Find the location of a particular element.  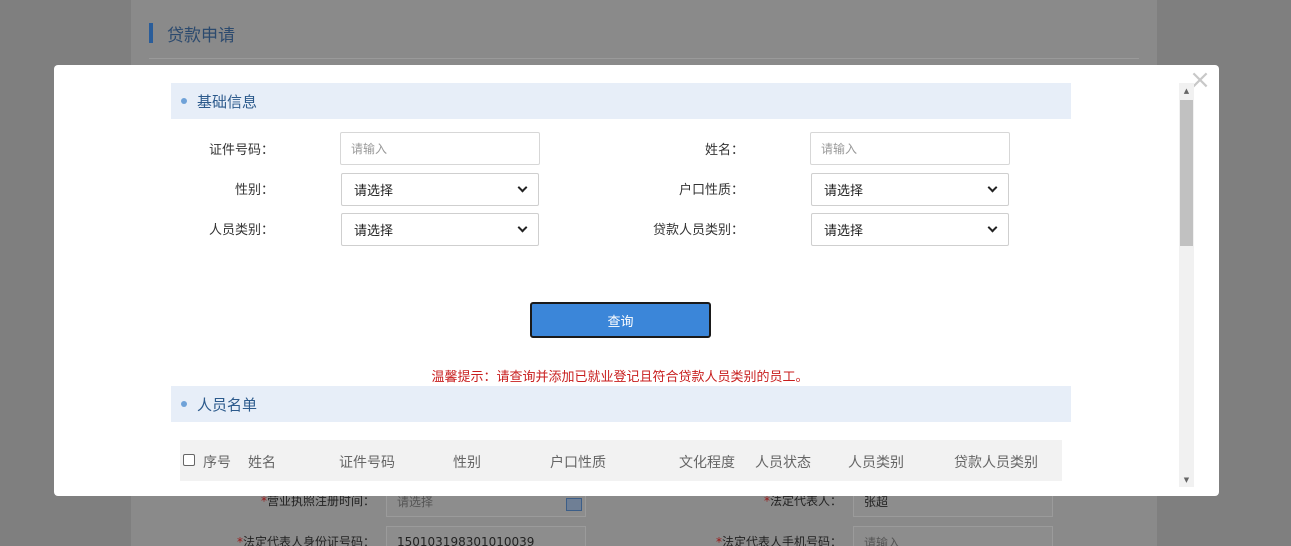

query-button: 查询 is located at coordinates (620, 320).